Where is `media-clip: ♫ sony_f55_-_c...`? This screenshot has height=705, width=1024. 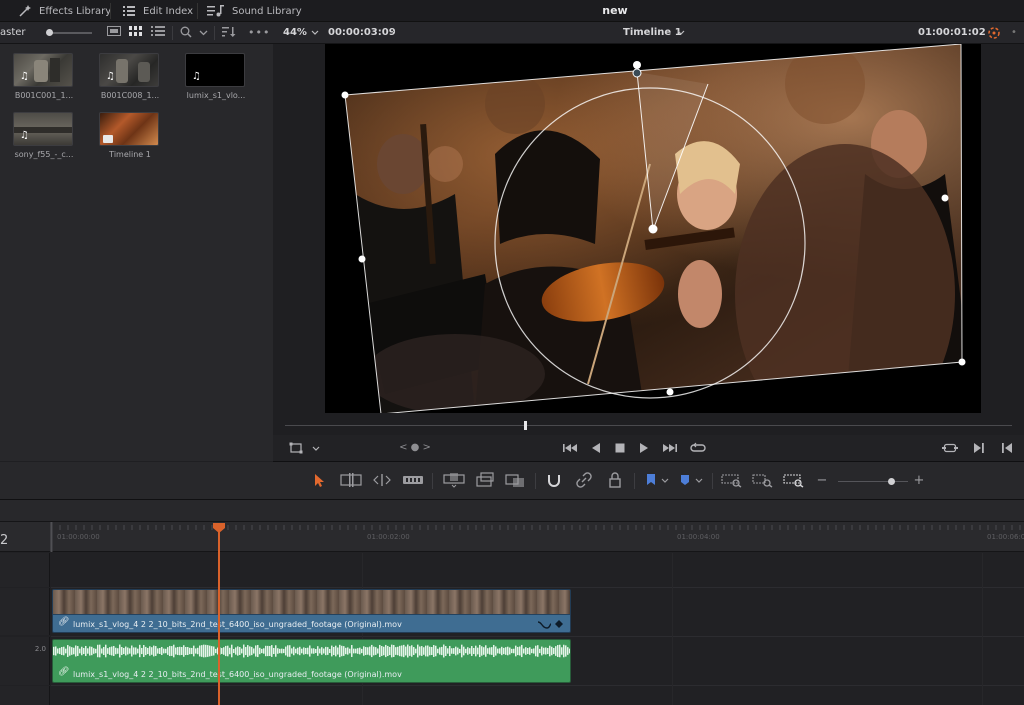 media-clip: ♫ sony_f55_-_c... is located at coordinates (44, 135).